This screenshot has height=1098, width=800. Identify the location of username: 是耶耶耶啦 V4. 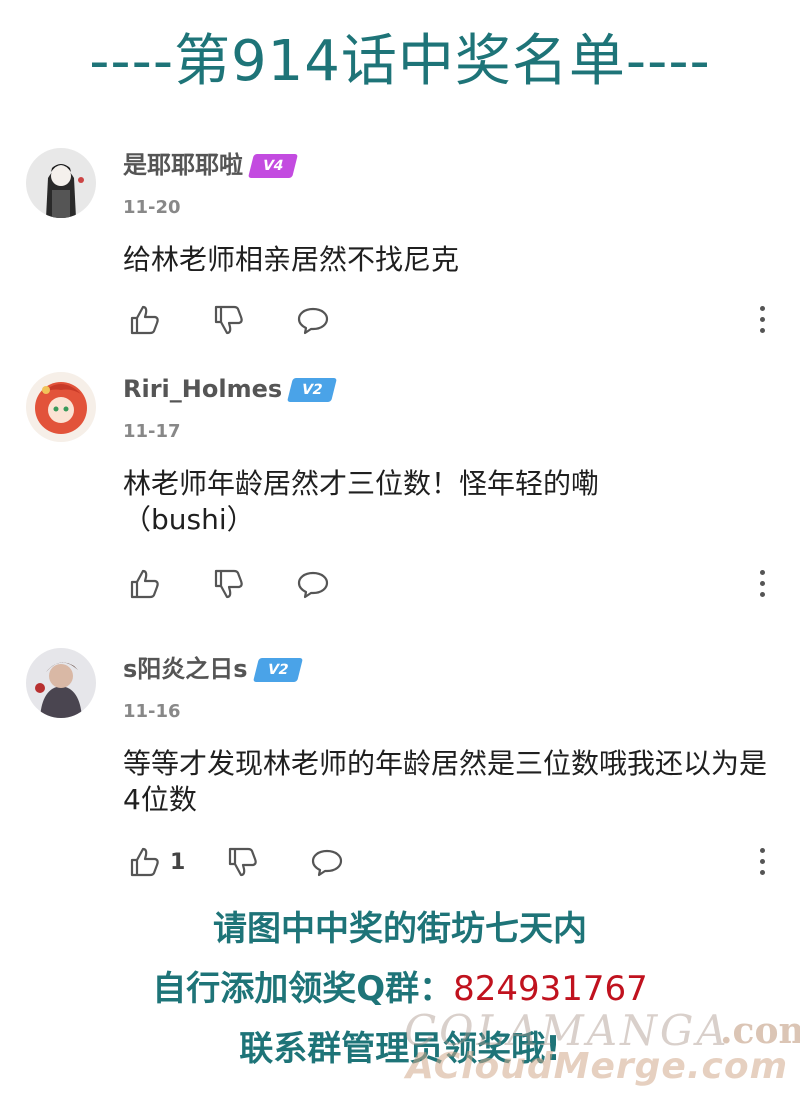
(210, 165).